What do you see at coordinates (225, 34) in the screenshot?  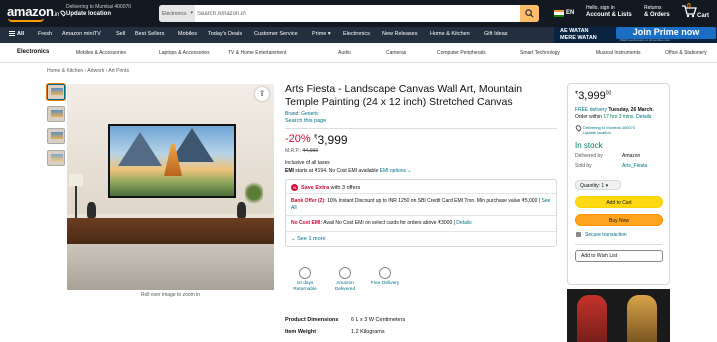 I see `nav-todays-deals: Today's Deals` at bounding box center [225, 34].